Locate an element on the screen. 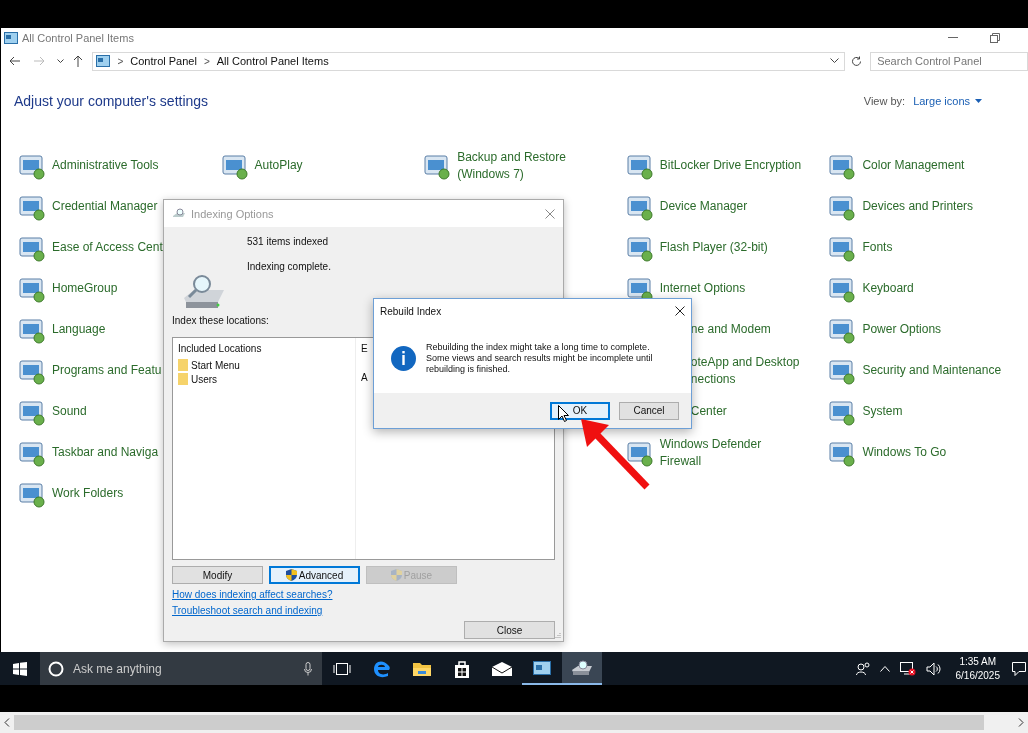 This screenshot has height=733, width=1028. windows-start-icon is located at coordinates (20, 668).